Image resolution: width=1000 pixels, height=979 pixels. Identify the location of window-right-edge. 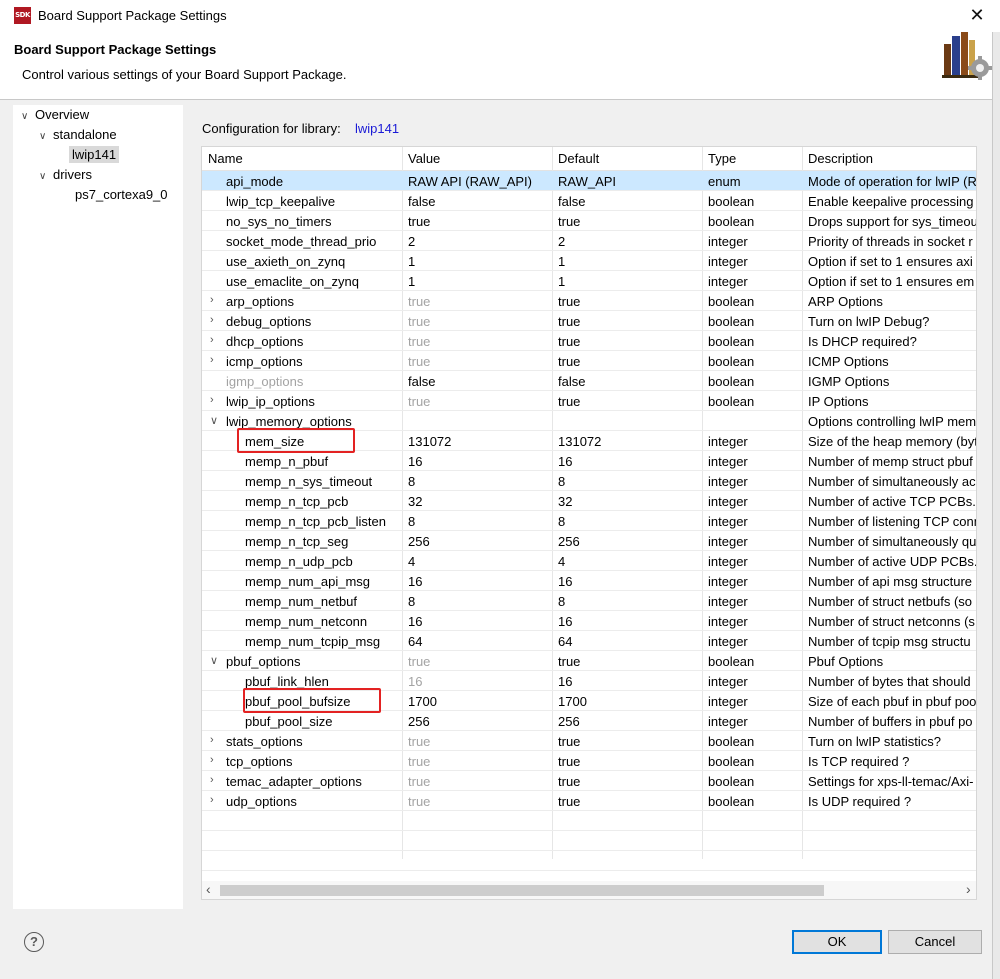
(996, 505).